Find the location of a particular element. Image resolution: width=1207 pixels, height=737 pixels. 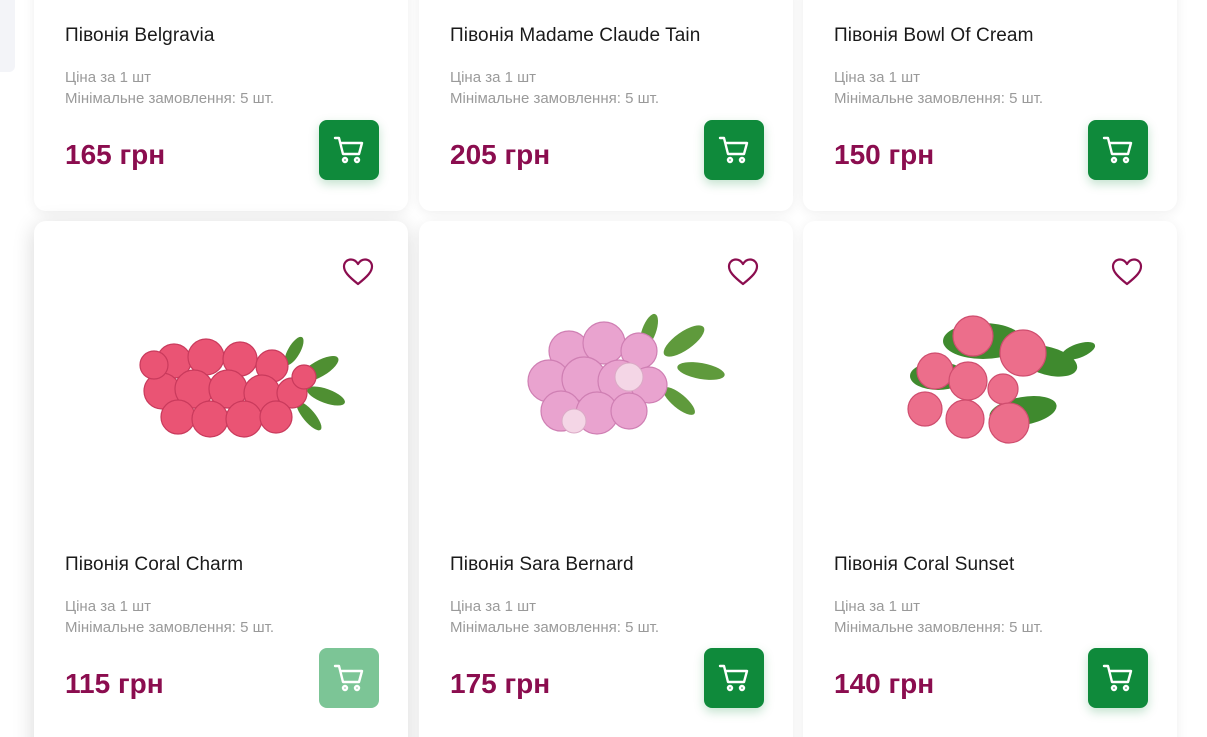

product-title: Півонія Coral Sunset is located at coordinates (924, 565).